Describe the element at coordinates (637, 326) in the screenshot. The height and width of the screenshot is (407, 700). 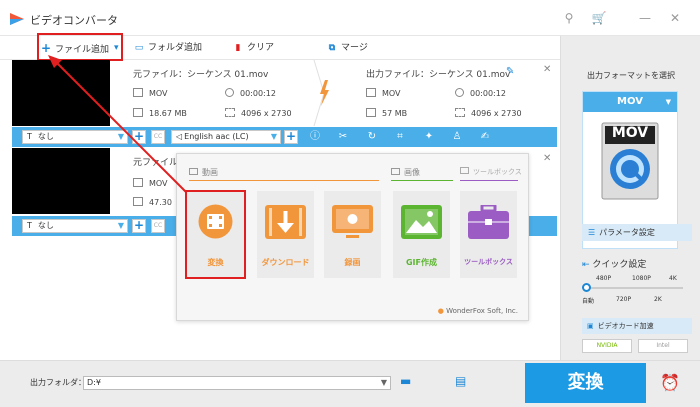
I see `gpu-acceleration-button: ▣ ビデオカード加速` at that location.